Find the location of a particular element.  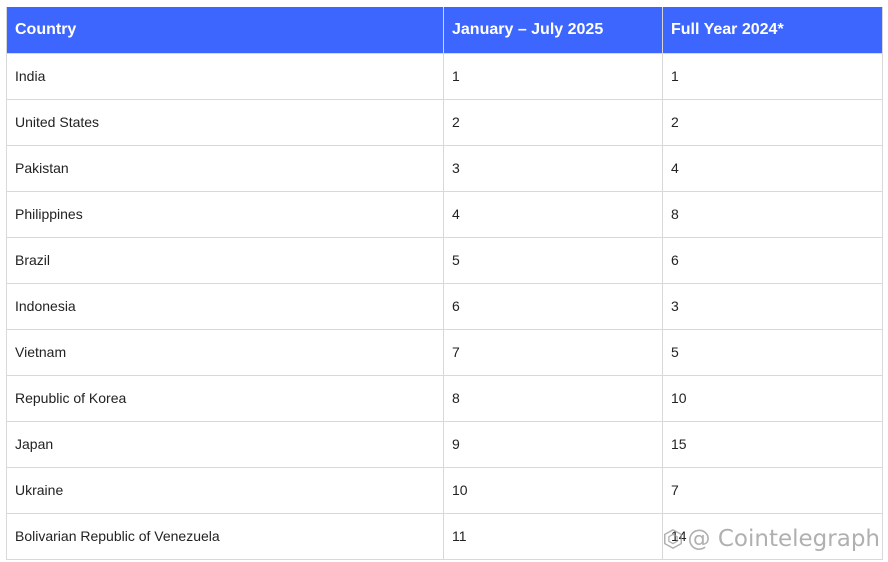

cell-rank-2024: 14 is located at coordinates (772, 536).